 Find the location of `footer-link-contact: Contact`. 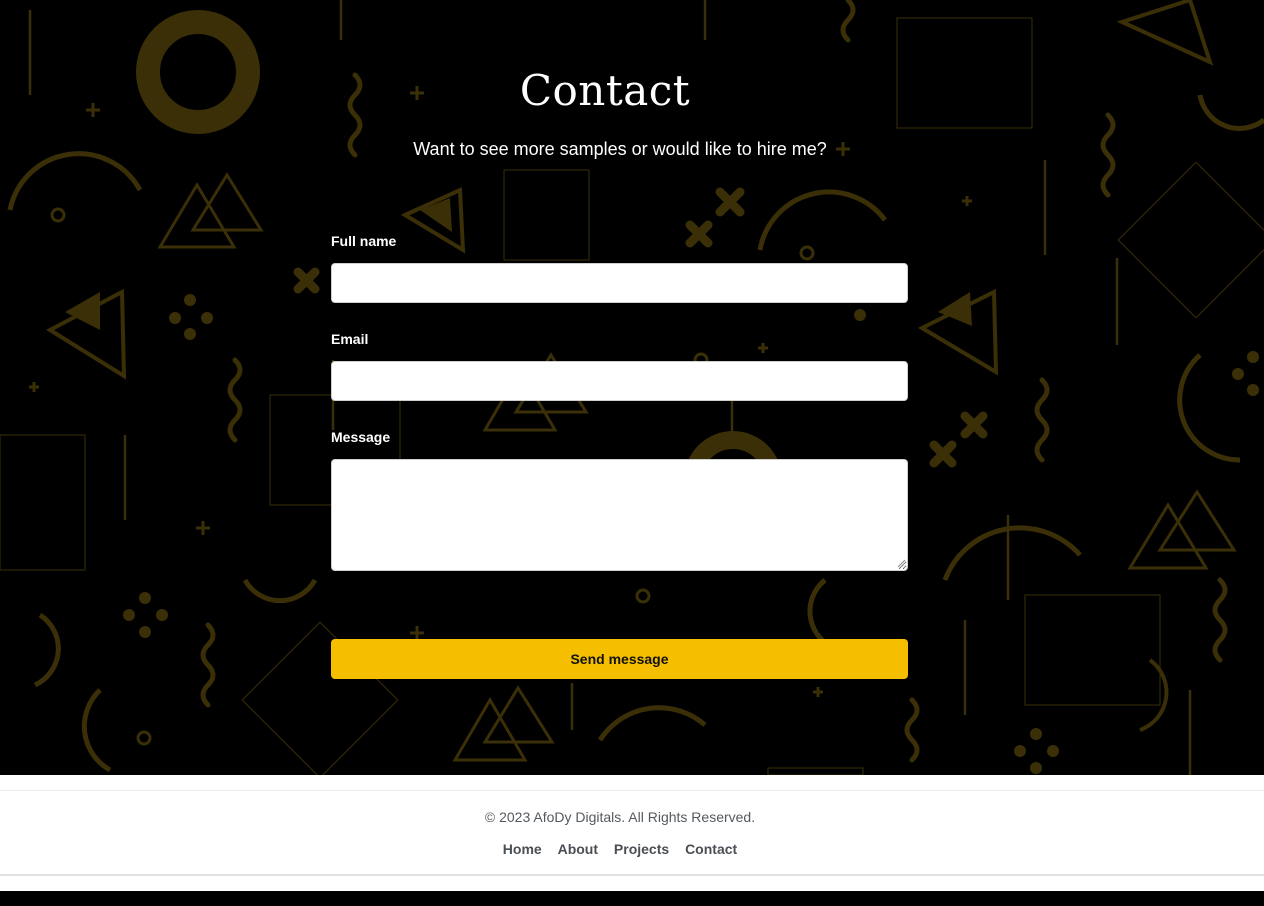

footer-link-contact: Contact is located at coordinates (711, 849).